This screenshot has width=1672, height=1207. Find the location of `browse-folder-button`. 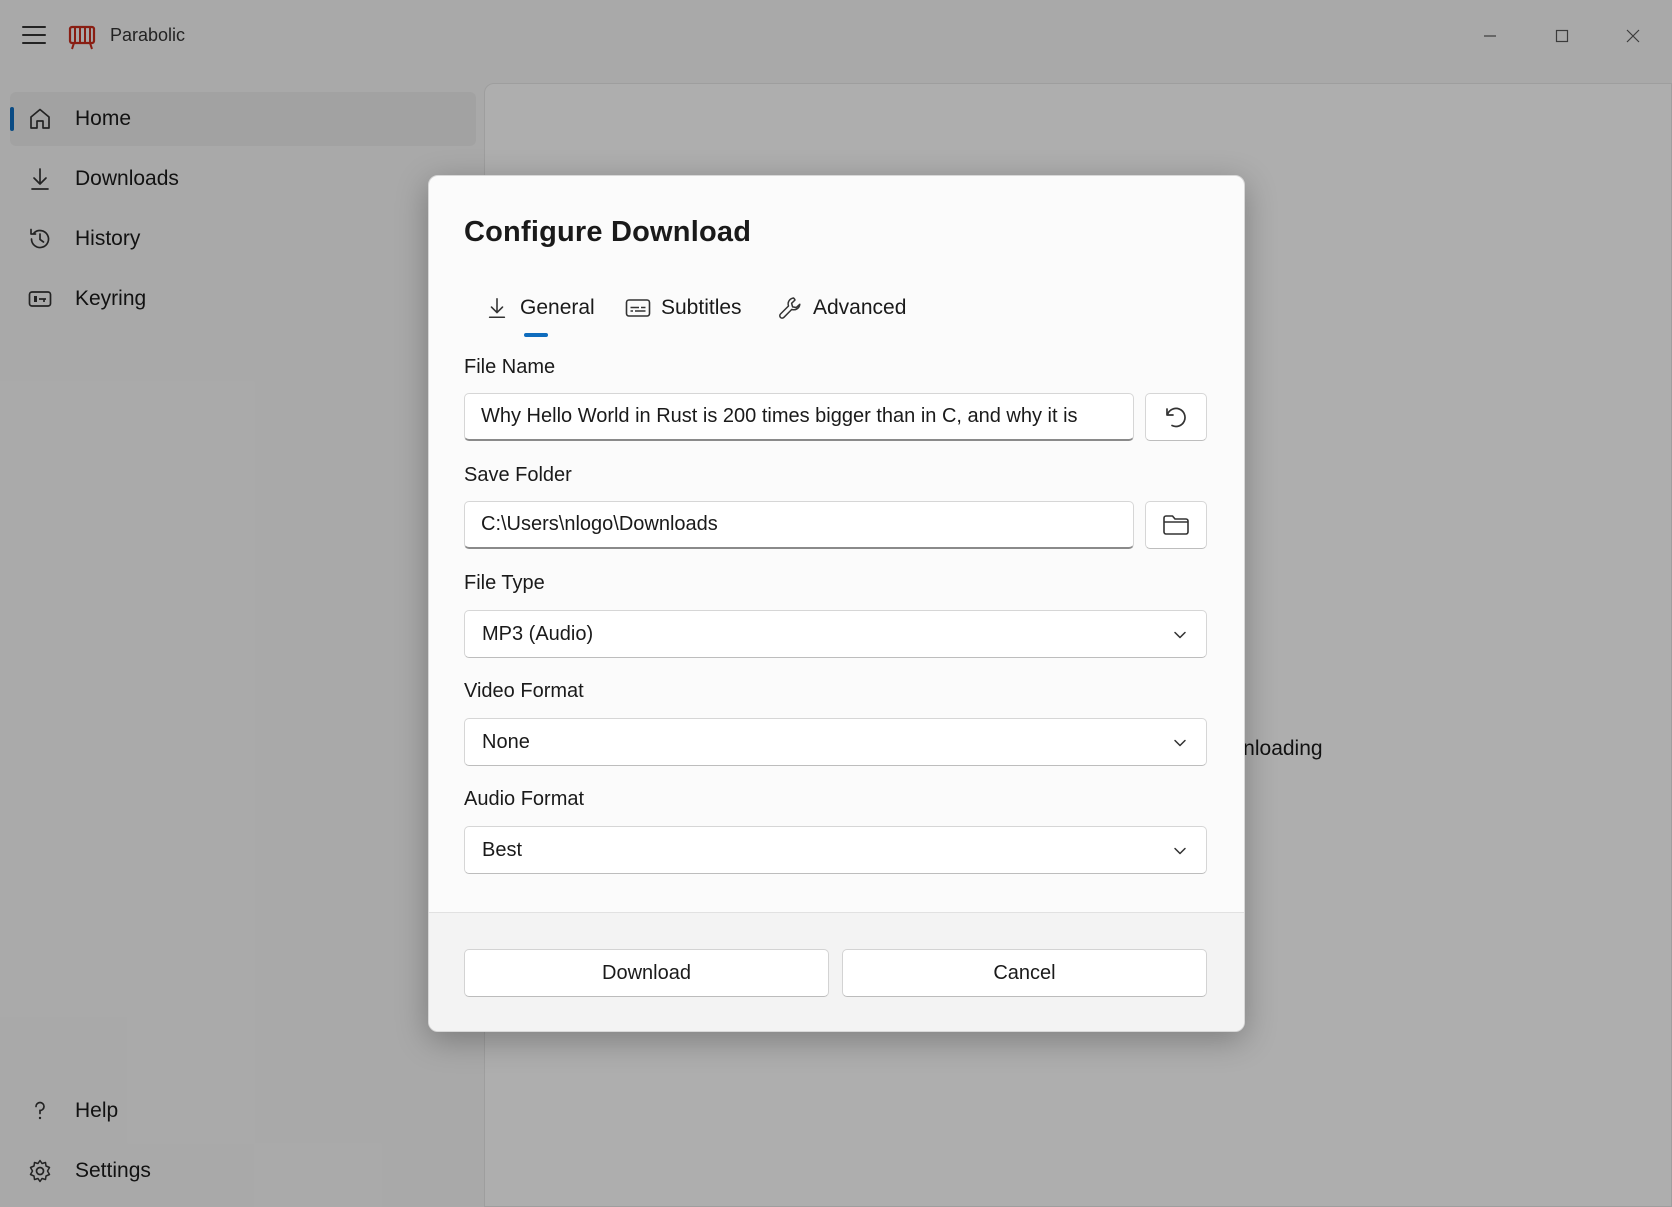

browse-folder-button is located at coordinates (1176, 525).